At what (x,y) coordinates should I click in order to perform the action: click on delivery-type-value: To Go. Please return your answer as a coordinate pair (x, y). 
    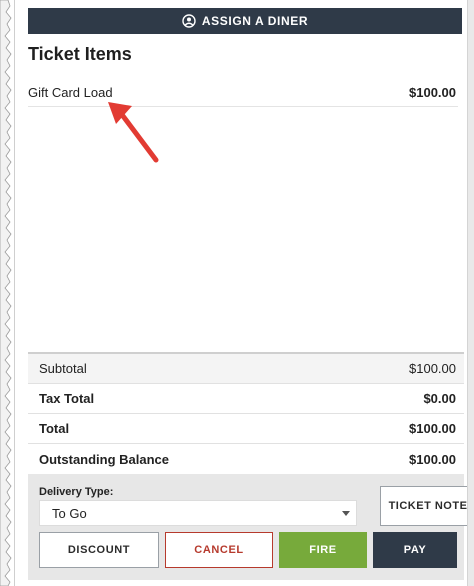
    Looking at the image, I should click on (69, 513).